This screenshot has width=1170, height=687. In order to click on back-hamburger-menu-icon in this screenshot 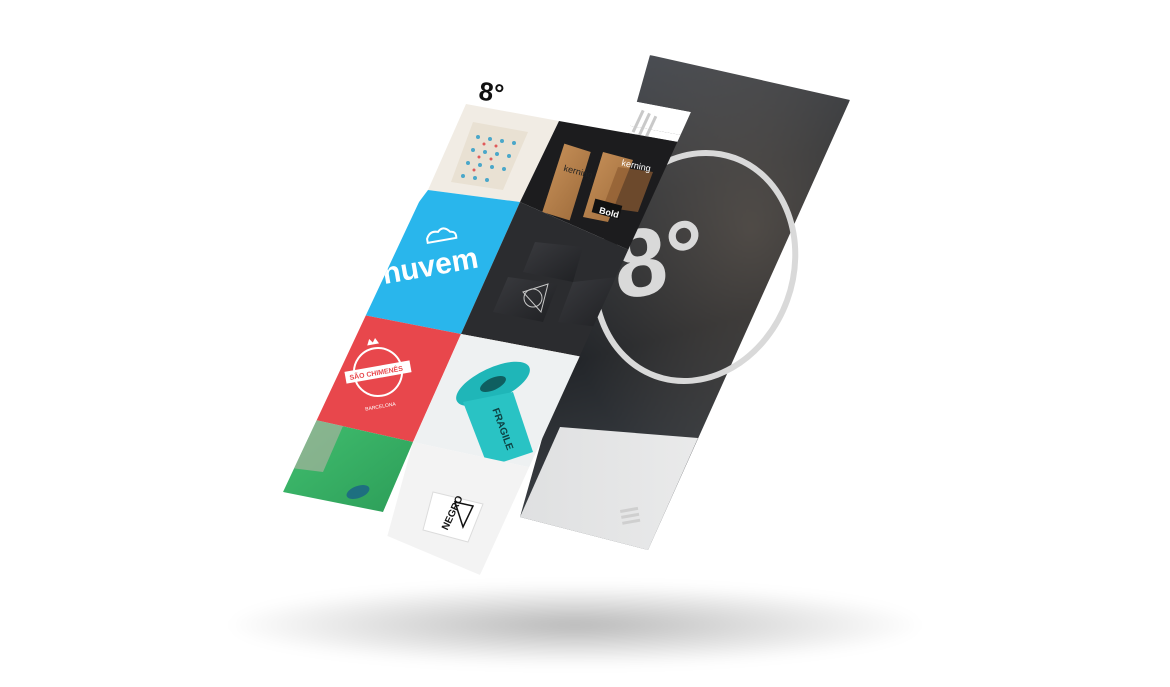, I will do `click(630, 515)`.